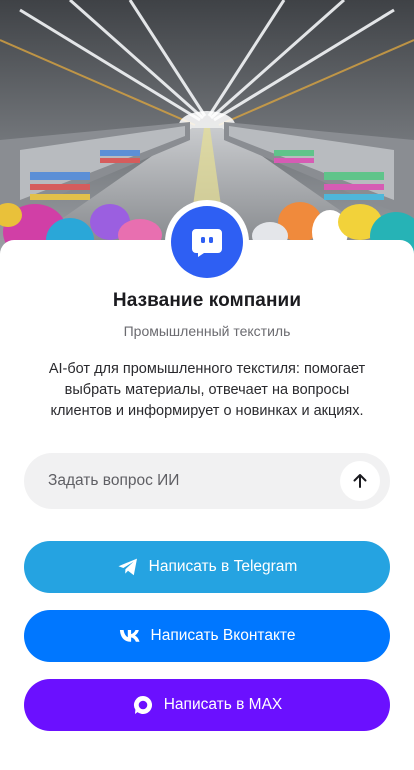 This screenshot has width=414, height=770. I want to click on chat-bot-icon, so click(207, 243).